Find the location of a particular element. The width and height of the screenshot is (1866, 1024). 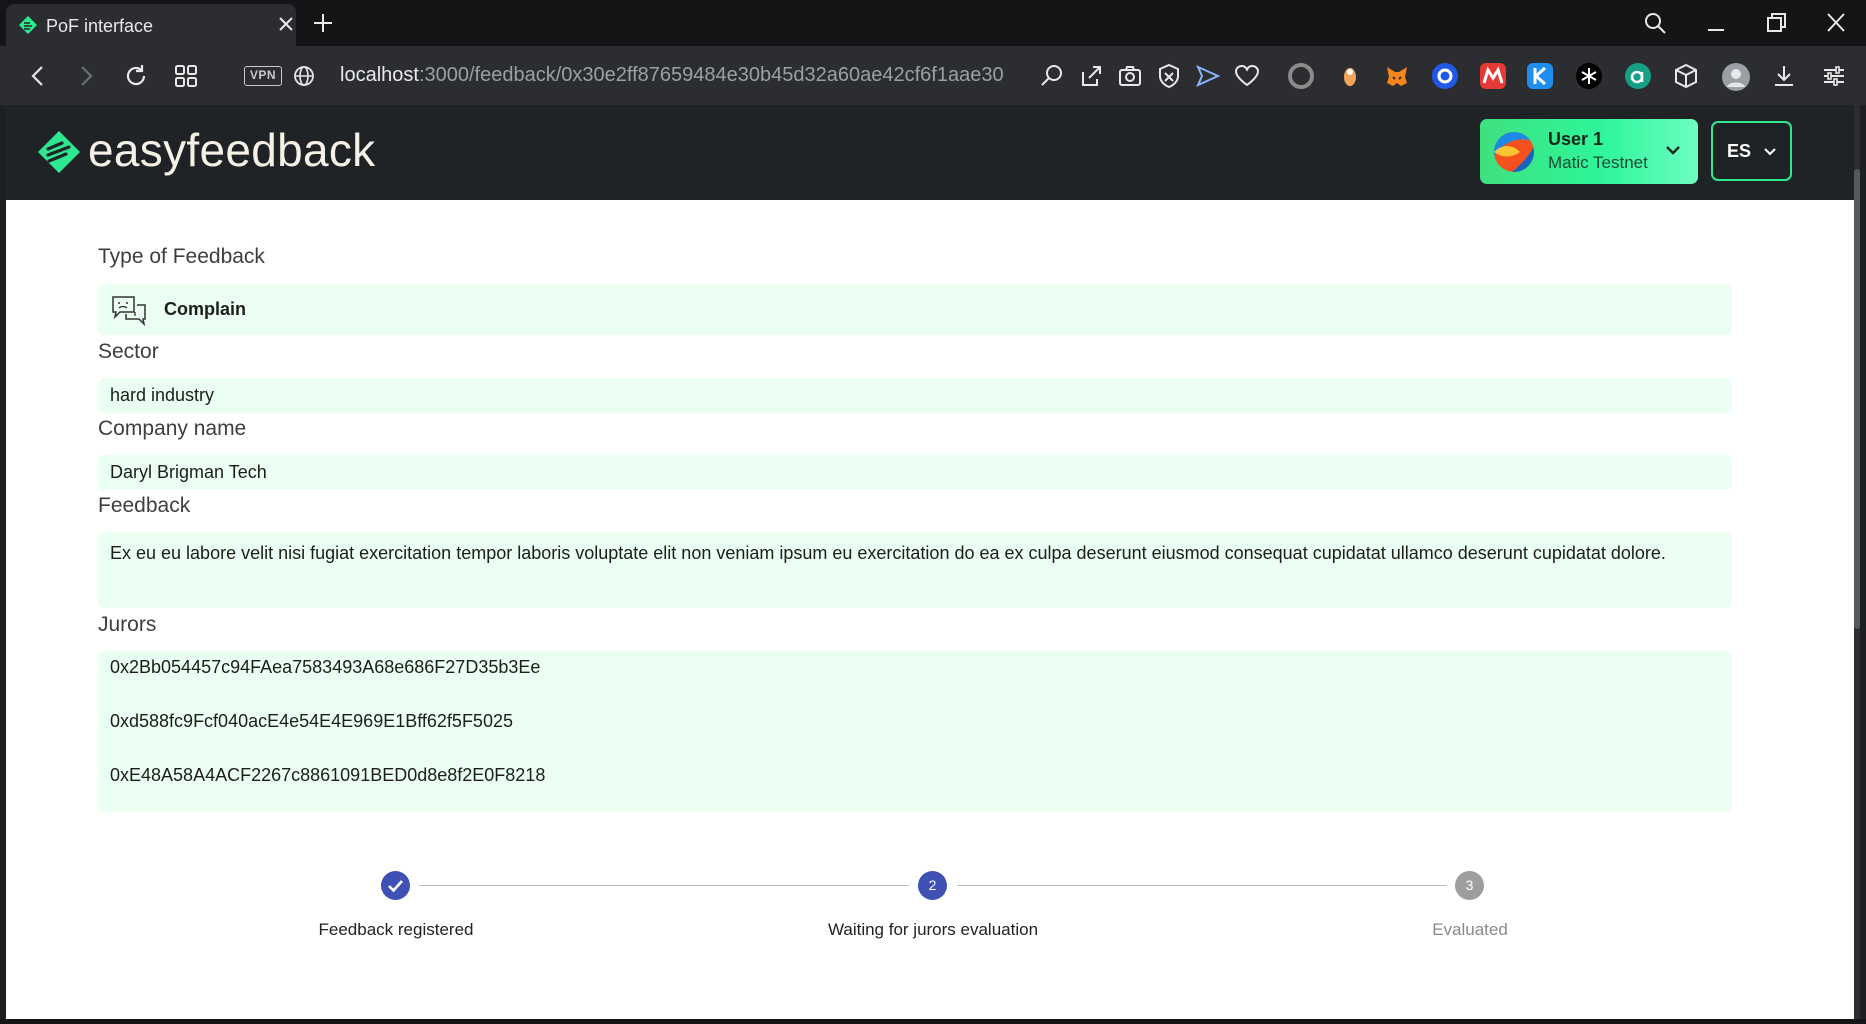

extensions-cube-icon is located at coordinates (1686, 76).